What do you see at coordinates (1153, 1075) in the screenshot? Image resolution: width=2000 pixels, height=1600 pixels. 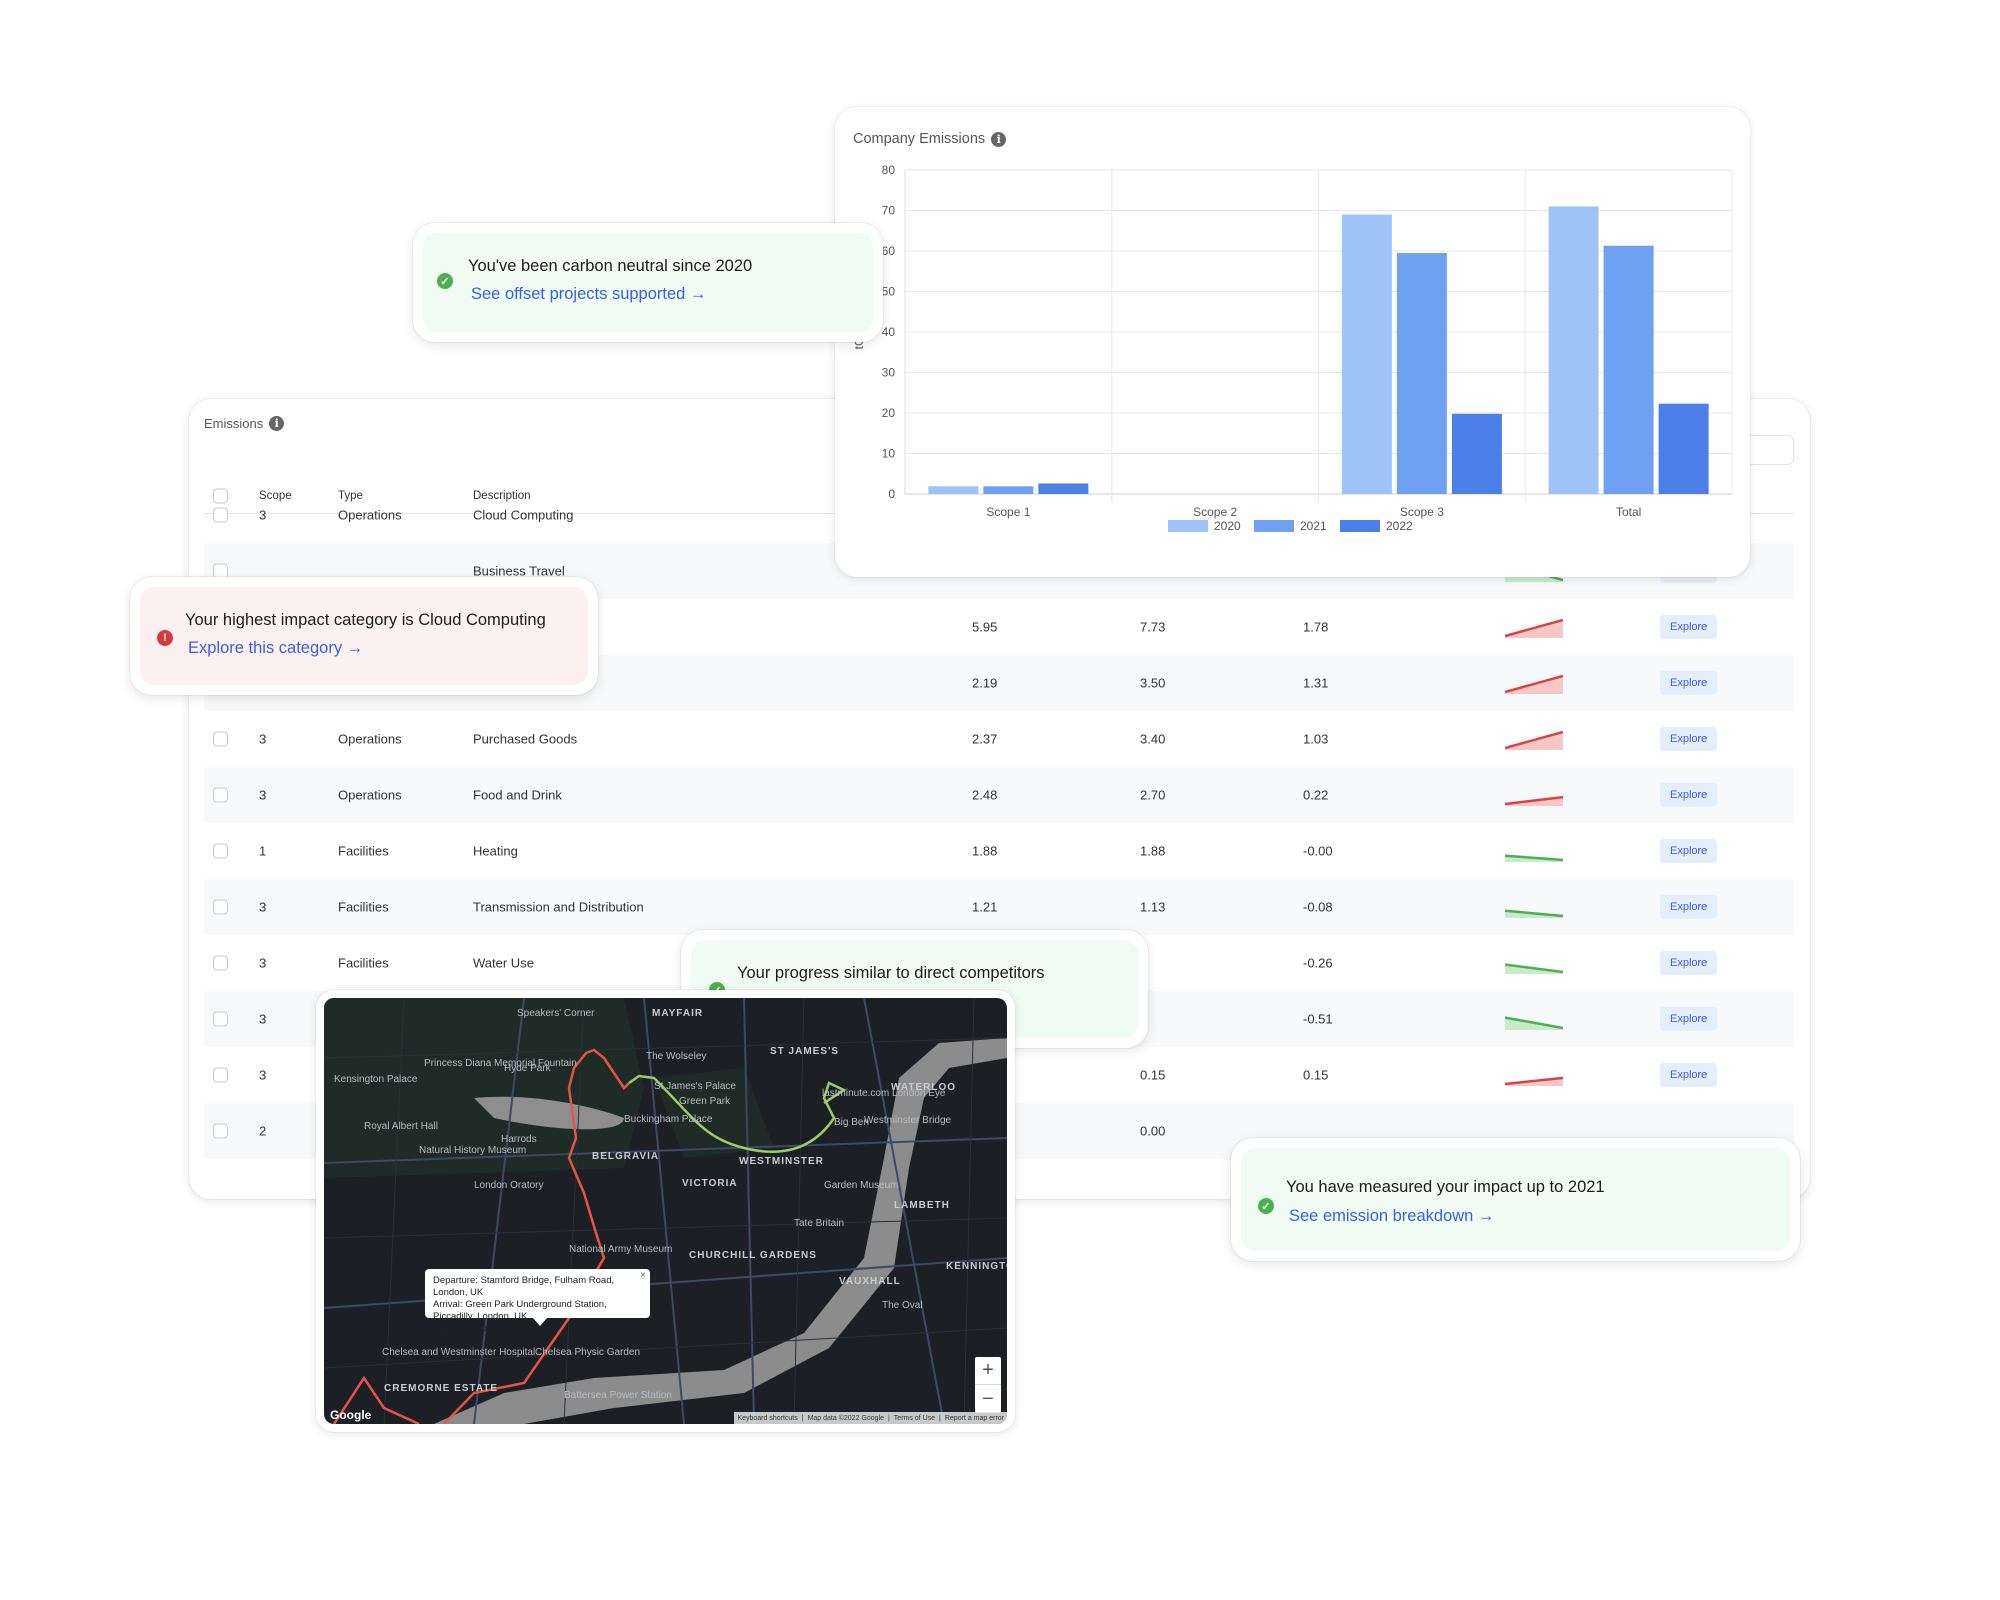 I see `cell-2021: 0.15` at bounding box center [1153, 1075].